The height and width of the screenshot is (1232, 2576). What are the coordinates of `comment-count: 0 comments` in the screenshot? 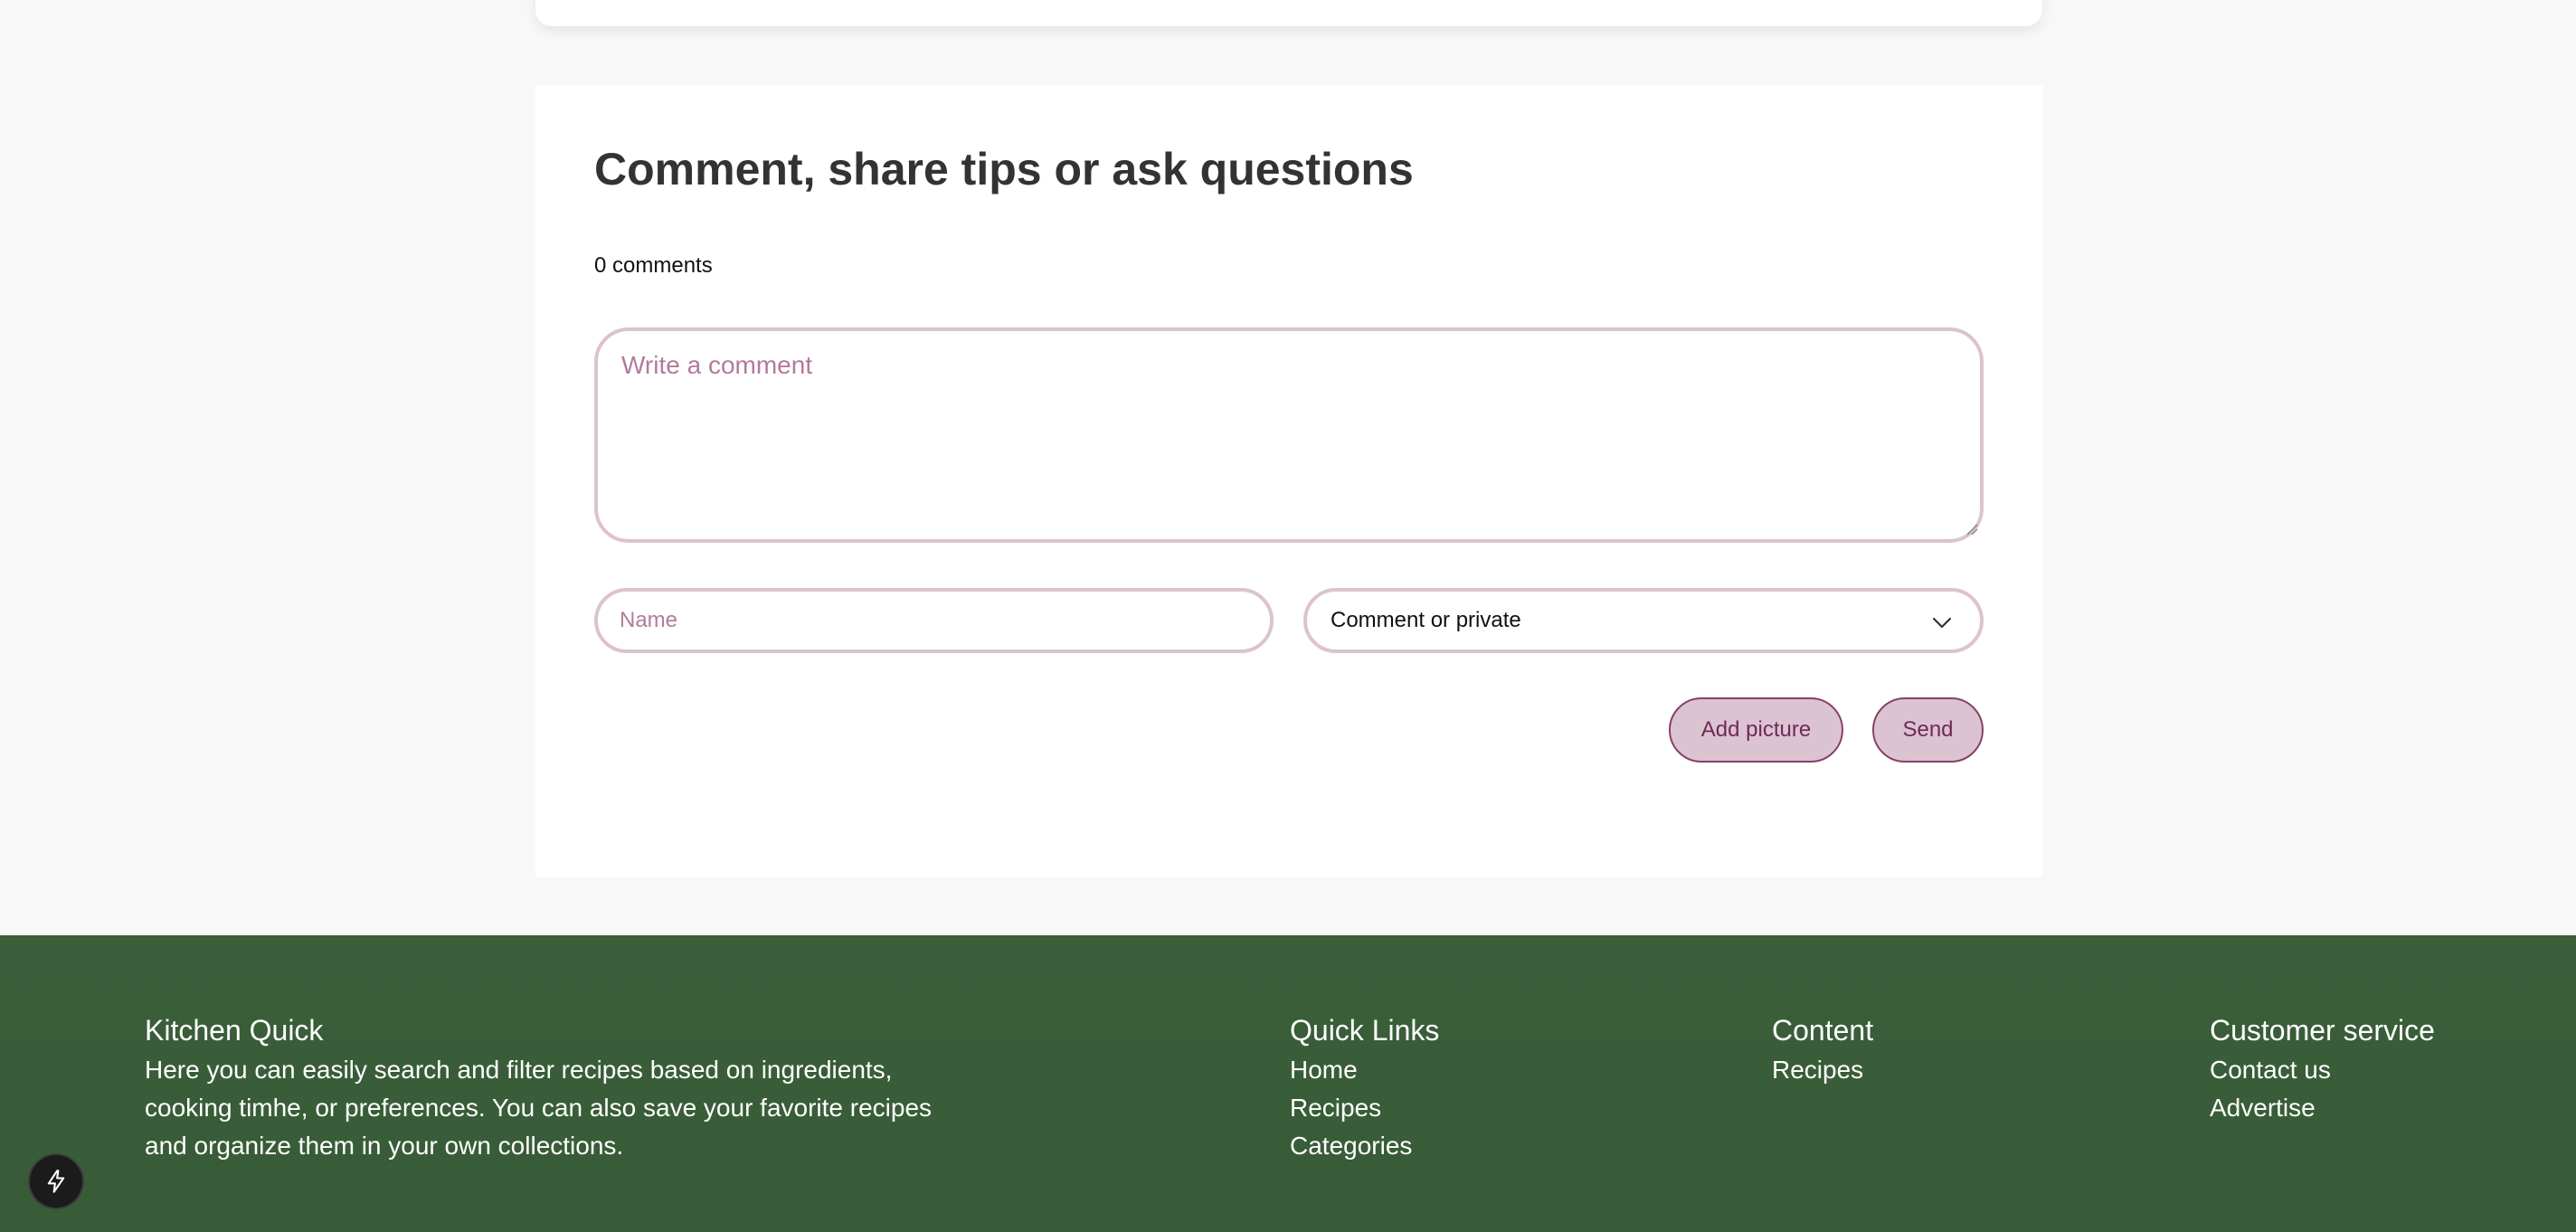 It's located at (654, 265).